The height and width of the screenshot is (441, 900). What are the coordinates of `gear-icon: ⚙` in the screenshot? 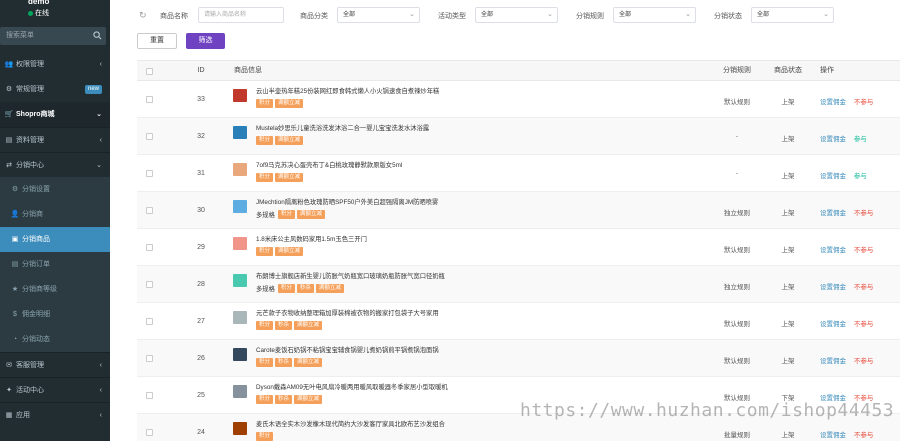 It's located at (9, 89).